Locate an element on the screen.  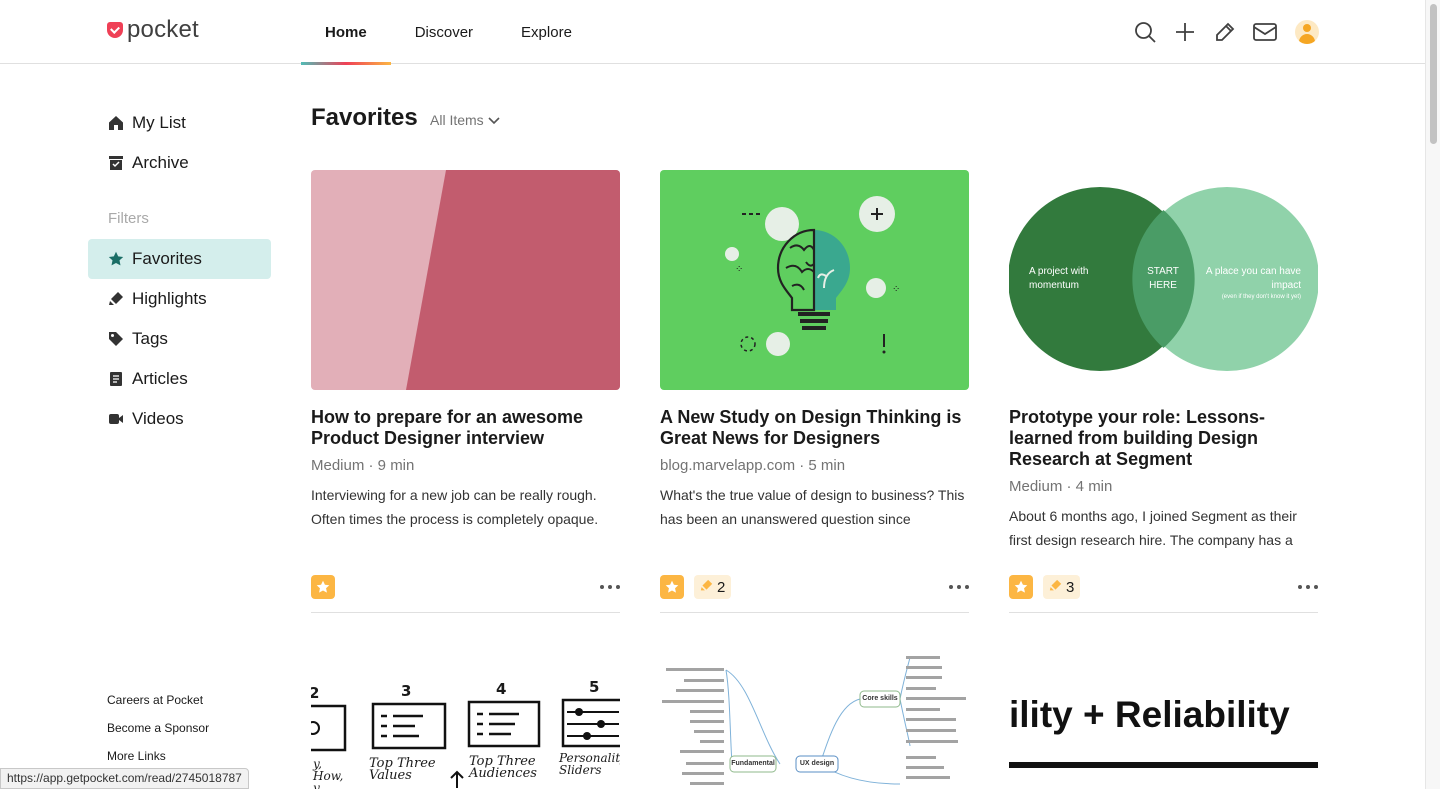
pencil-icon is located at coordinates (1225, 32).